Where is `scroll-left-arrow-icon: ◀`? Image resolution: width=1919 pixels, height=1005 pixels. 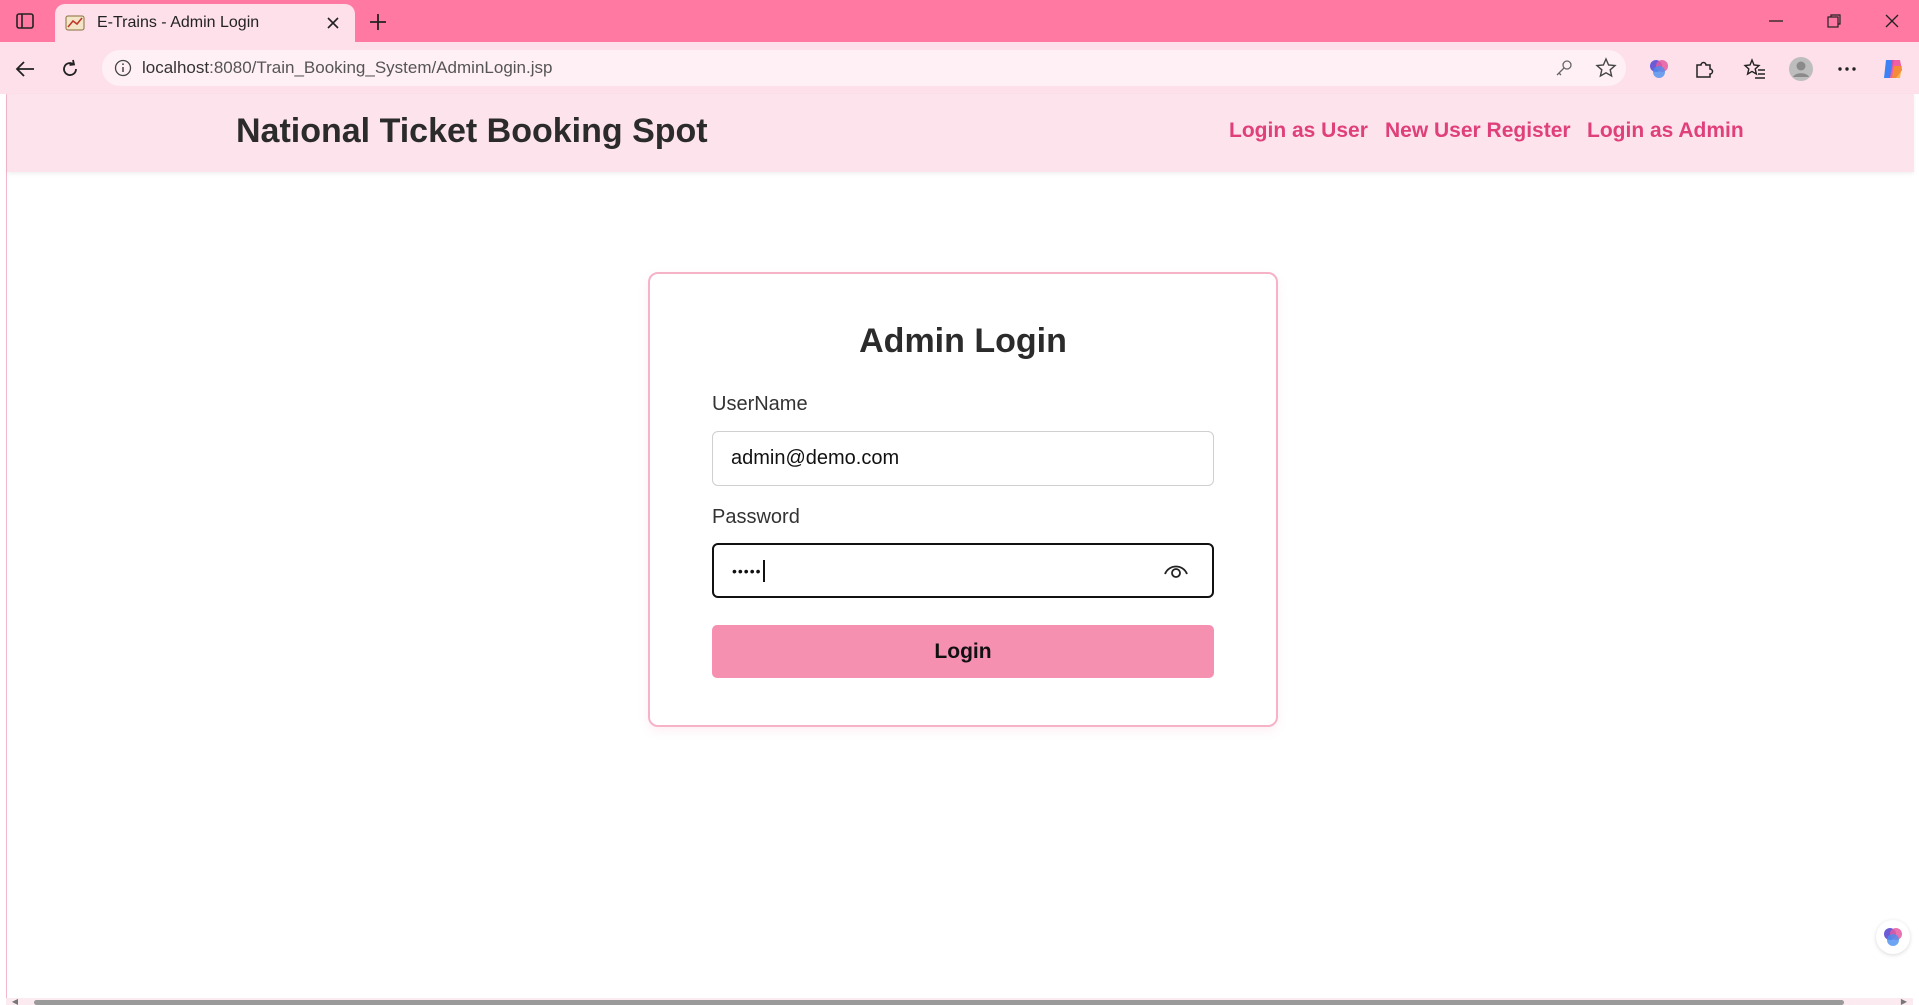
scroll-left-arrow-icon: ◀ is located at coordinates (15, 1001).